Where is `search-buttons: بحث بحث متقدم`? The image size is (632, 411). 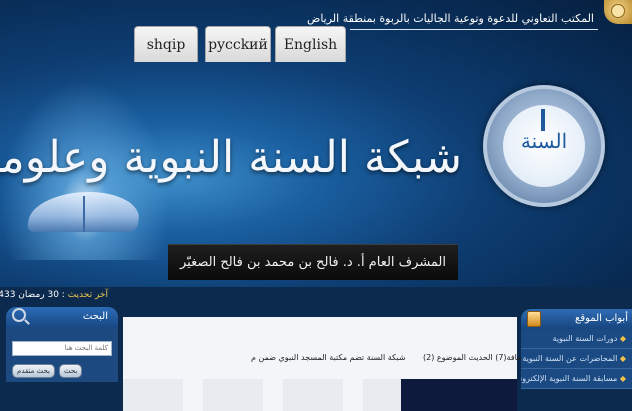 search-buttons: بحث بحث متقدم is located at coordinates (62, 370).